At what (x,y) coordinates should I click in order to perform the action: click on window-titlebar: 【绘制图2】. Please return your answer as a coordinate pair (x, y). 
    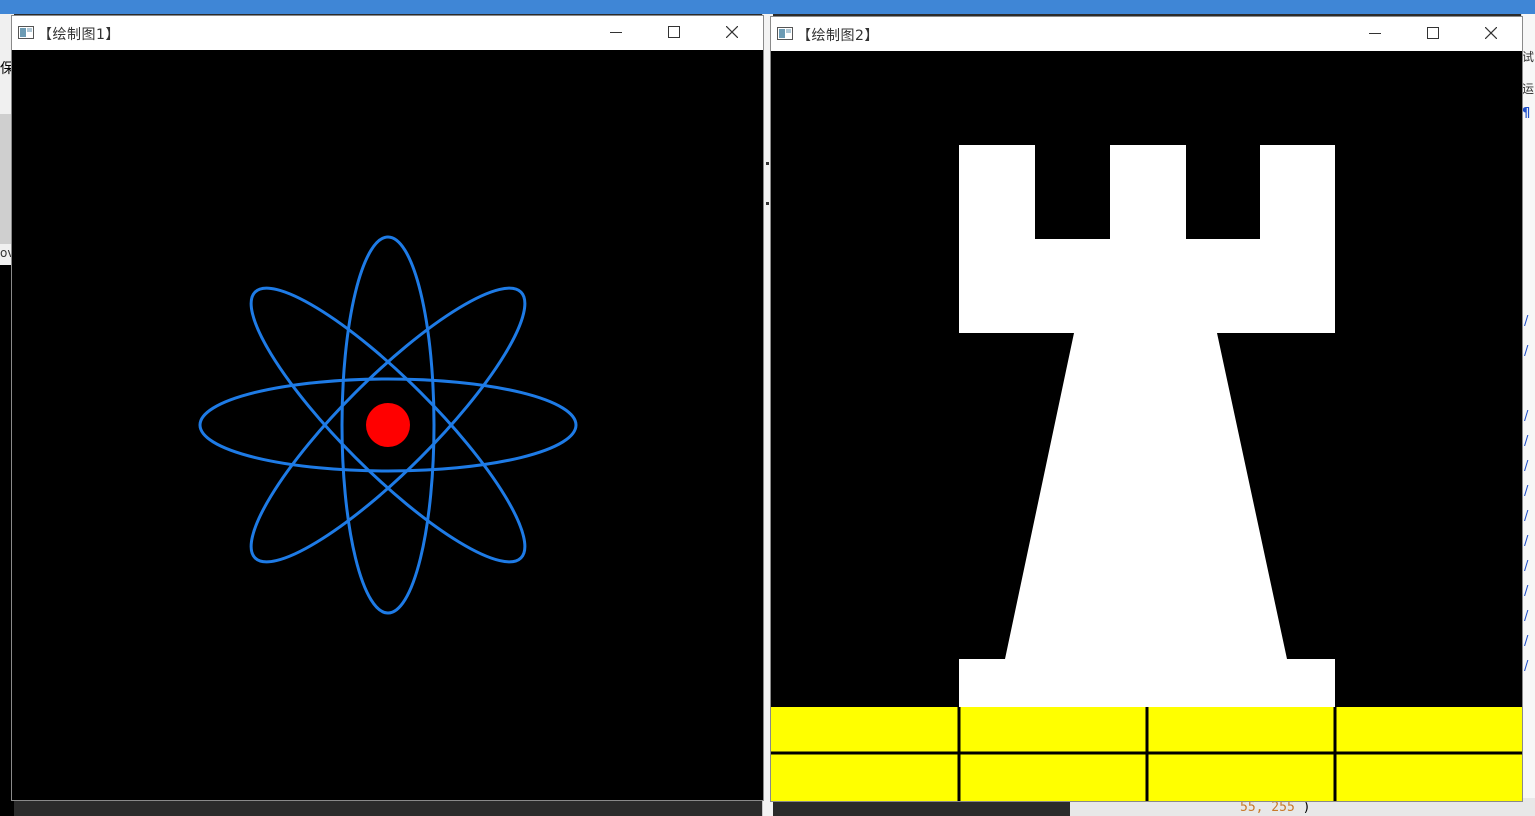
    Looking at the image, I should click on (1146, 34).